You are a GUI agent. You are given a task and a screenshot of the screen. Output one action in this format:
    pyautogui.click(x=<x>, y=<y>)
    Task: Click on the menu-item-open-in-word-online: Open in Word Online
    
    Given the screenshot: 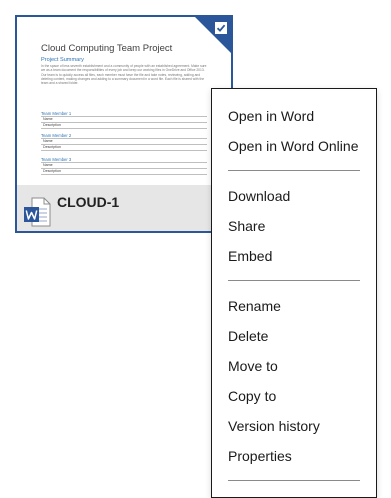 What is the action you would take?
    pyautogui.click(x=293, y=146)
    